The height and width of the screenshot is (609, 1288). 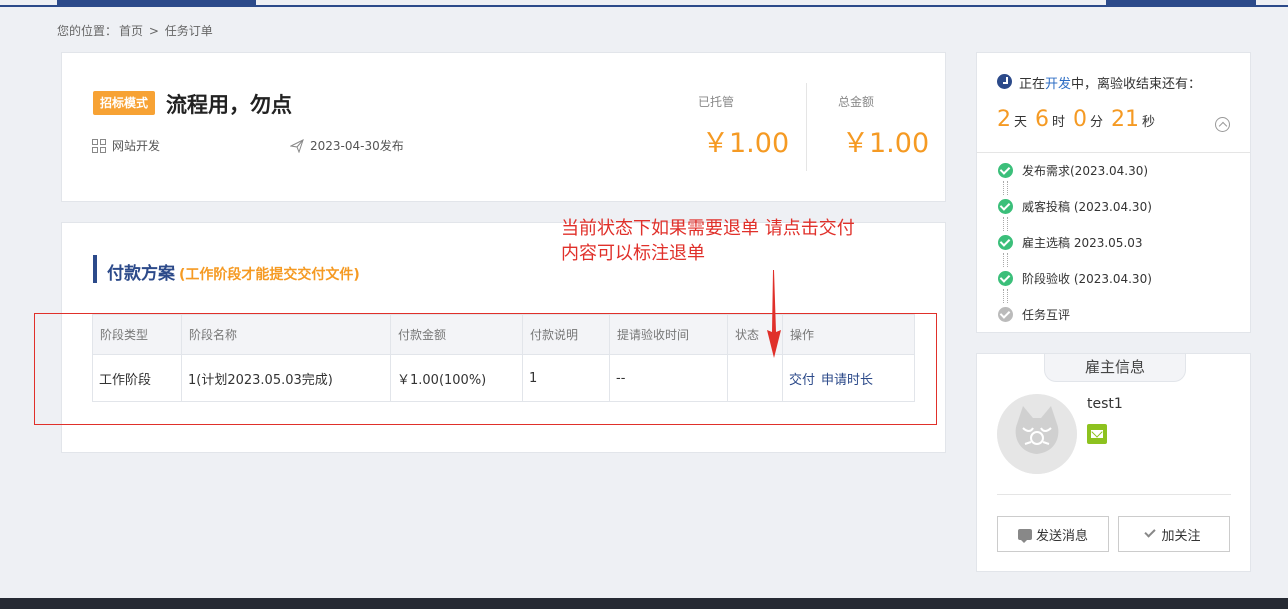 What do you see at coordinates (1075, 215) in the screenshot?
I see `progress-step: 威客投稿 (2023.04.30)` at bounding box center [1075, 215].